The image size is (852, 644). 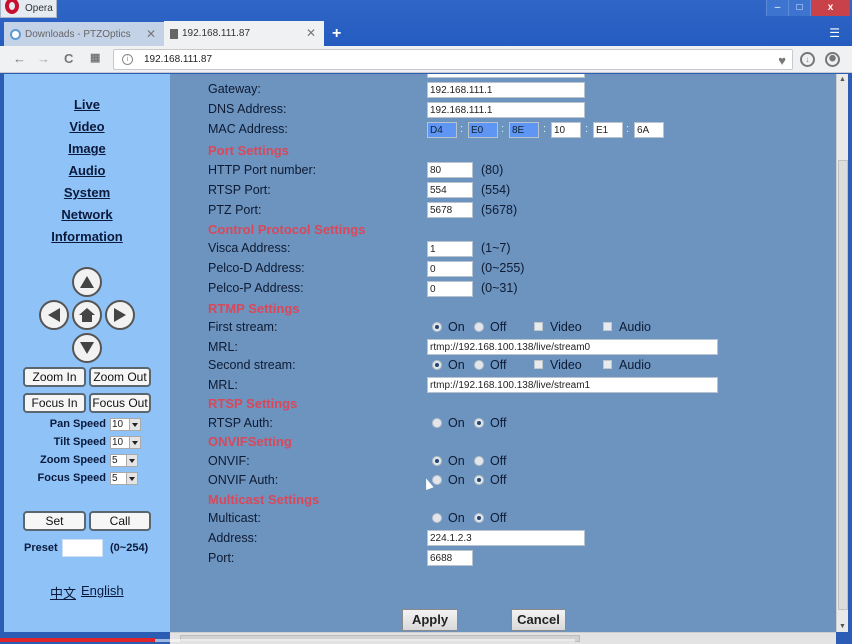 I want to click on account-icon, so click(x=832, y=59).